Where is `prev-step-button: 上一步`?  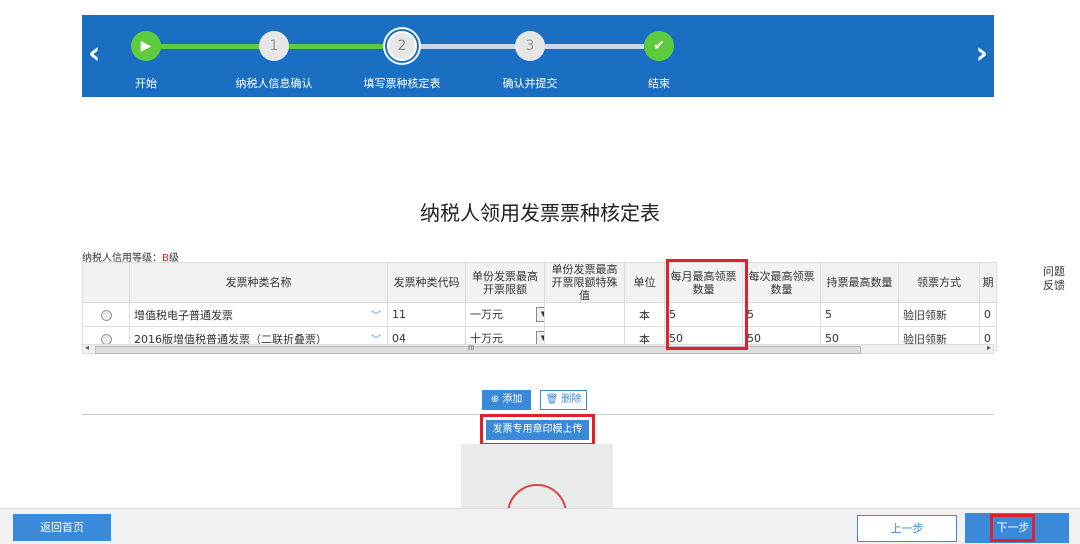 prev-step-button: 上一步 is located at coordinates (907, 528).